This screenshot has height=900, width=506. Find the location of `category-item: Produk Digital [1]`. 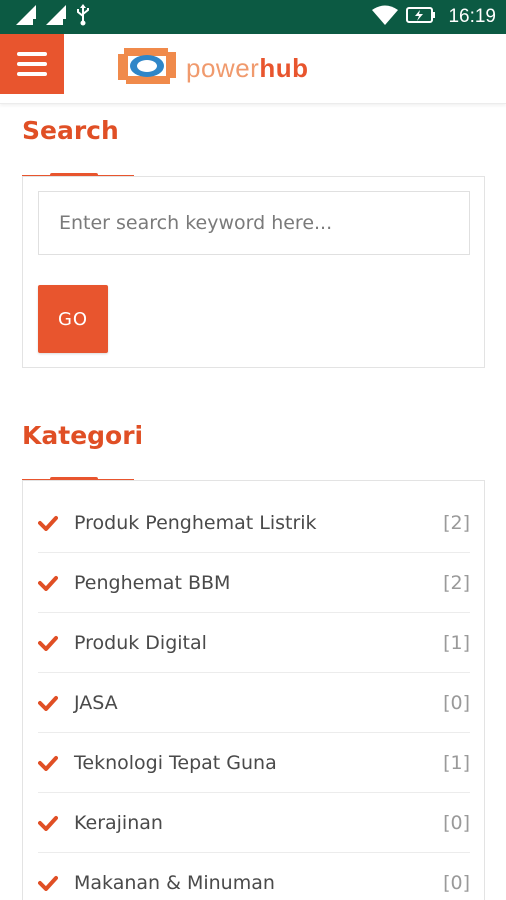

category-item: Produk Digital [1] is located at coordinates (254, 643).